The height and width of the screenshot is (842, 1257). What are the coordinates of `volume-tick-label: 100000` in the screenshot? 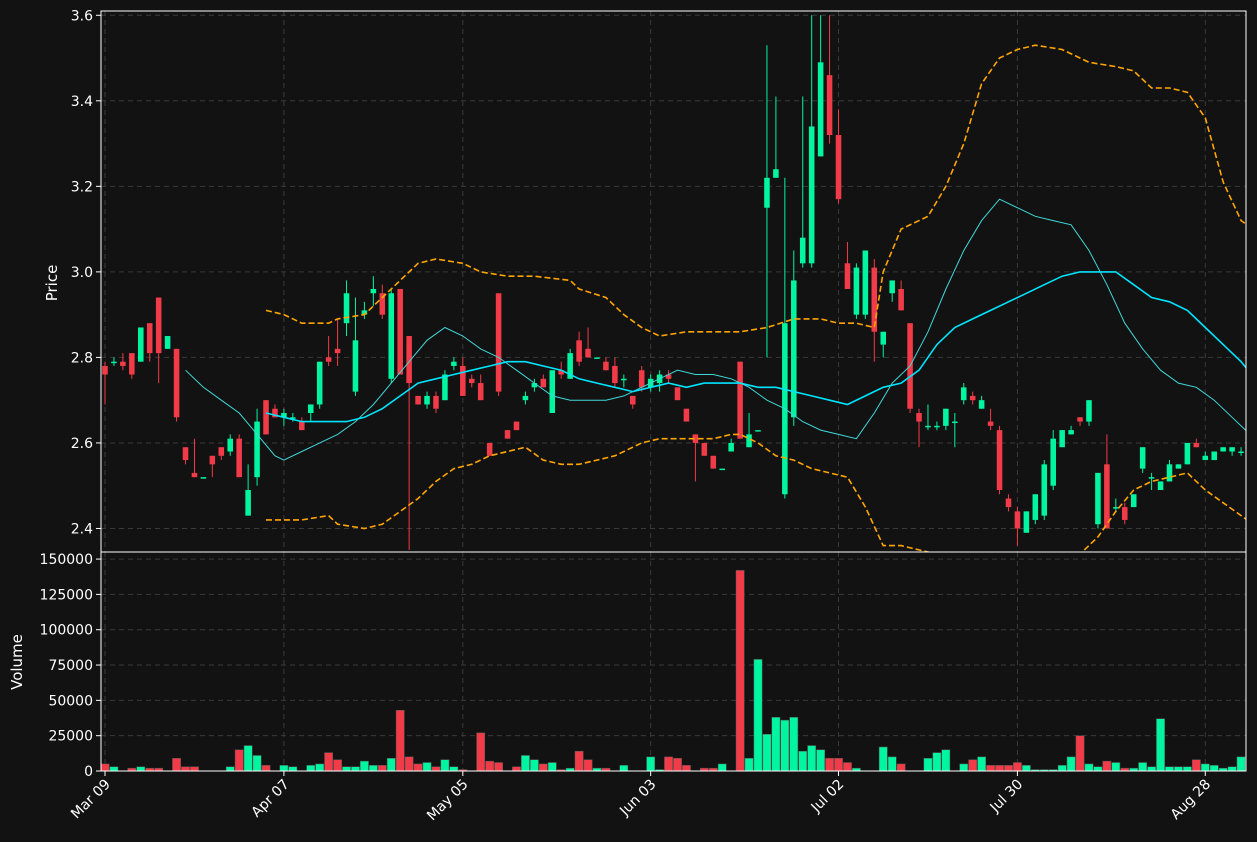 It's located at (66, 631).